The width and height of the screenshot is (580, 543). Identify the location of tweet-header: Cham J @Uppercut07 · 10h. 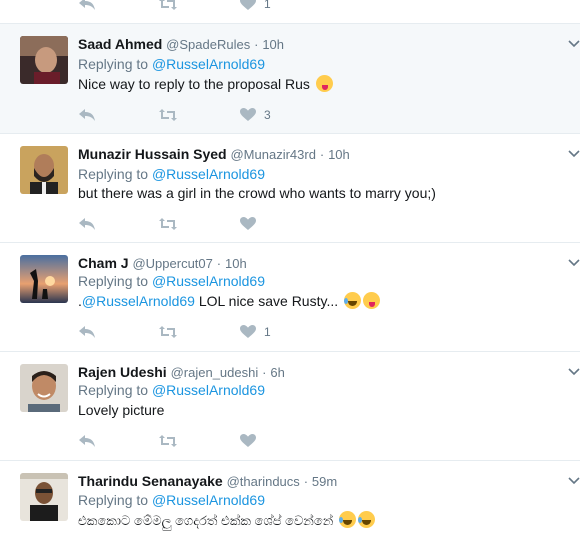
(162, 263).